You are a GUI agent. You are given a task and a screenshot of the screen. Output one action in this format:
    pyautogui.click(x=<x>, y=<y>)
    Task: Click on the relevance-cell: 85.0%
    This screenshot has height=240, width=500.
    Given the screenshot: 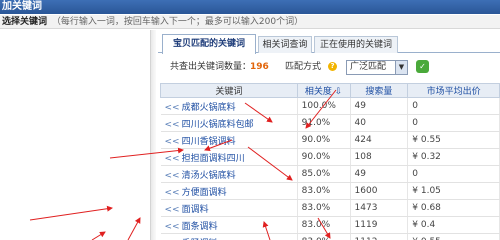 What is the action you would take?
    pyautogui.click(x=324, y=174)
    